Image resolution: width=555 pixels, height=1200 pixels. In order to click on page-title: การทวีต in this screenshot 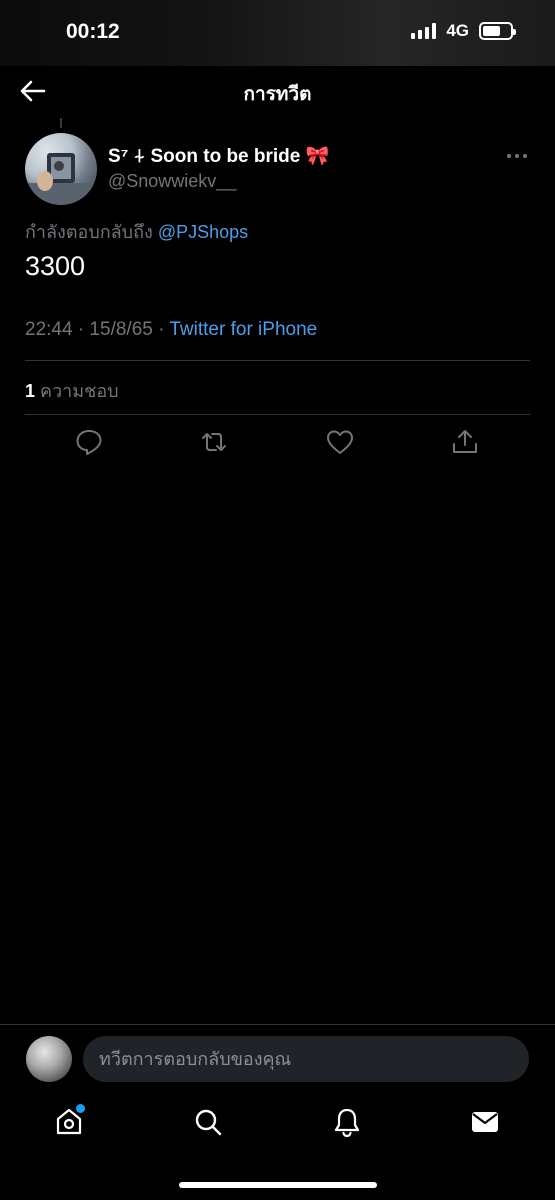, I will do `click(277, 94)`.